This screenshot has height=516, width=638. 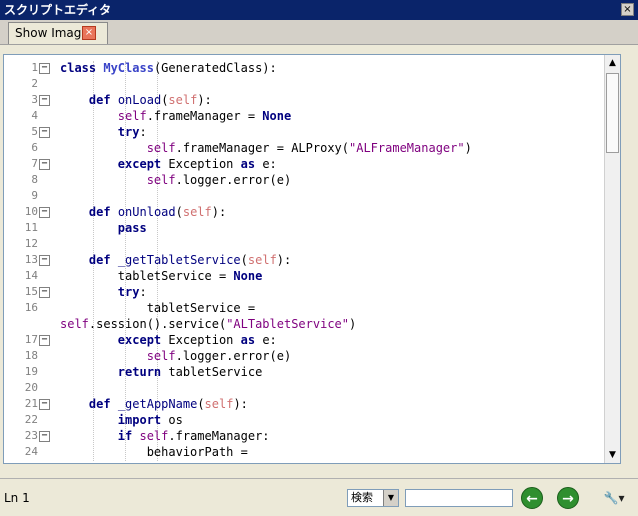 What do you see at coordinates (362, 497) in the screenshot?
I see `search-mode-value: 検索` at bounding box center [362, 497].